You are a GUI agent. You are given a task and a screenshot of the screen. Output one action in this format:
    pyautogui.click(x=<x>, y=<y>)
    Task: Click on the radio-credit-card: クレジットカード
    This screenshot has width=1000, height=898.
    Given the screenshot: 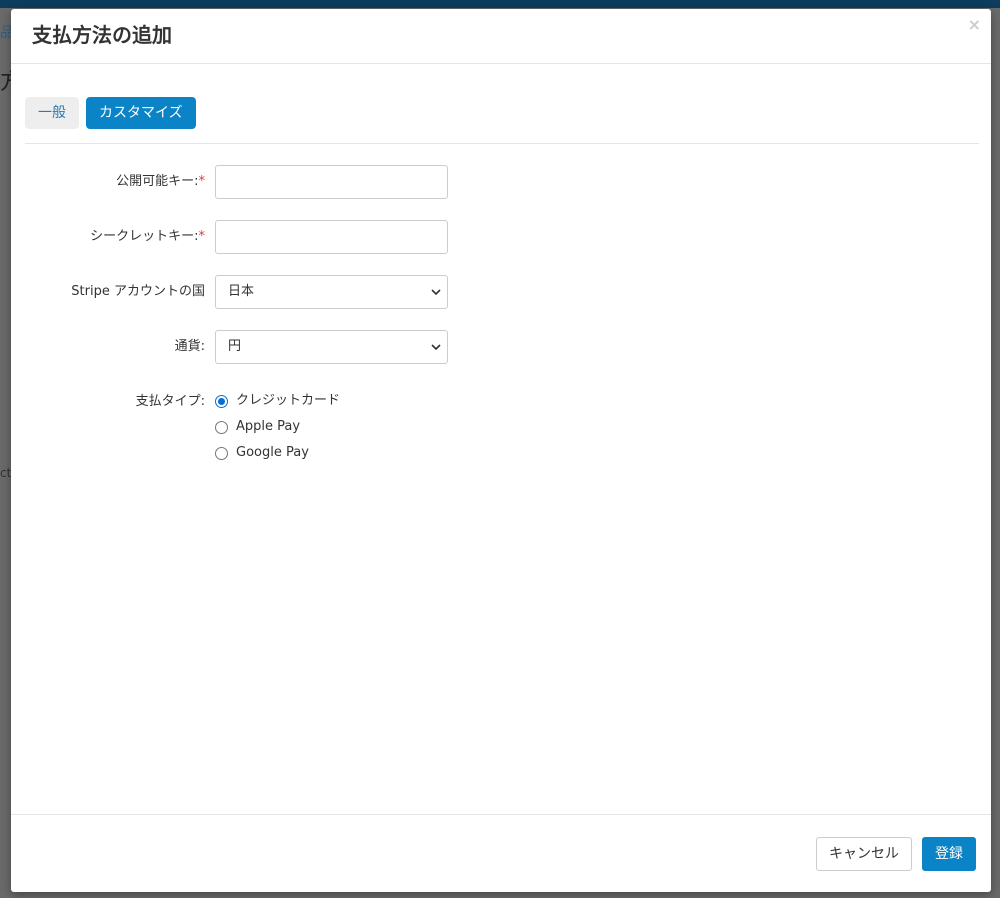 What is the action you would take?
    pyautogui.click(x=315, y=402)
    